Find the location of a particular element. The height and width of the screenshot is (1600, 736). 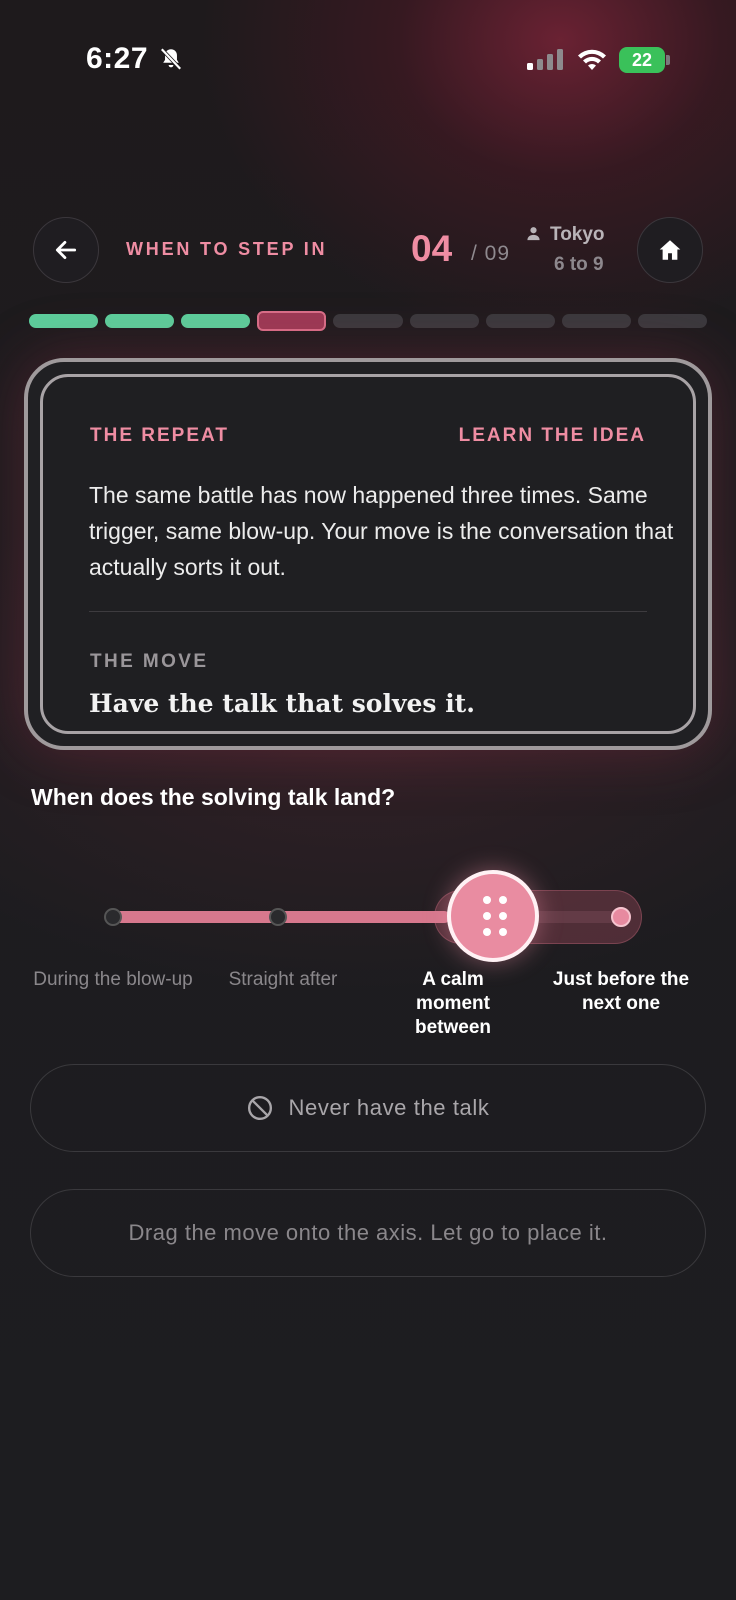

card-divider is located at coordinates (368, 611).